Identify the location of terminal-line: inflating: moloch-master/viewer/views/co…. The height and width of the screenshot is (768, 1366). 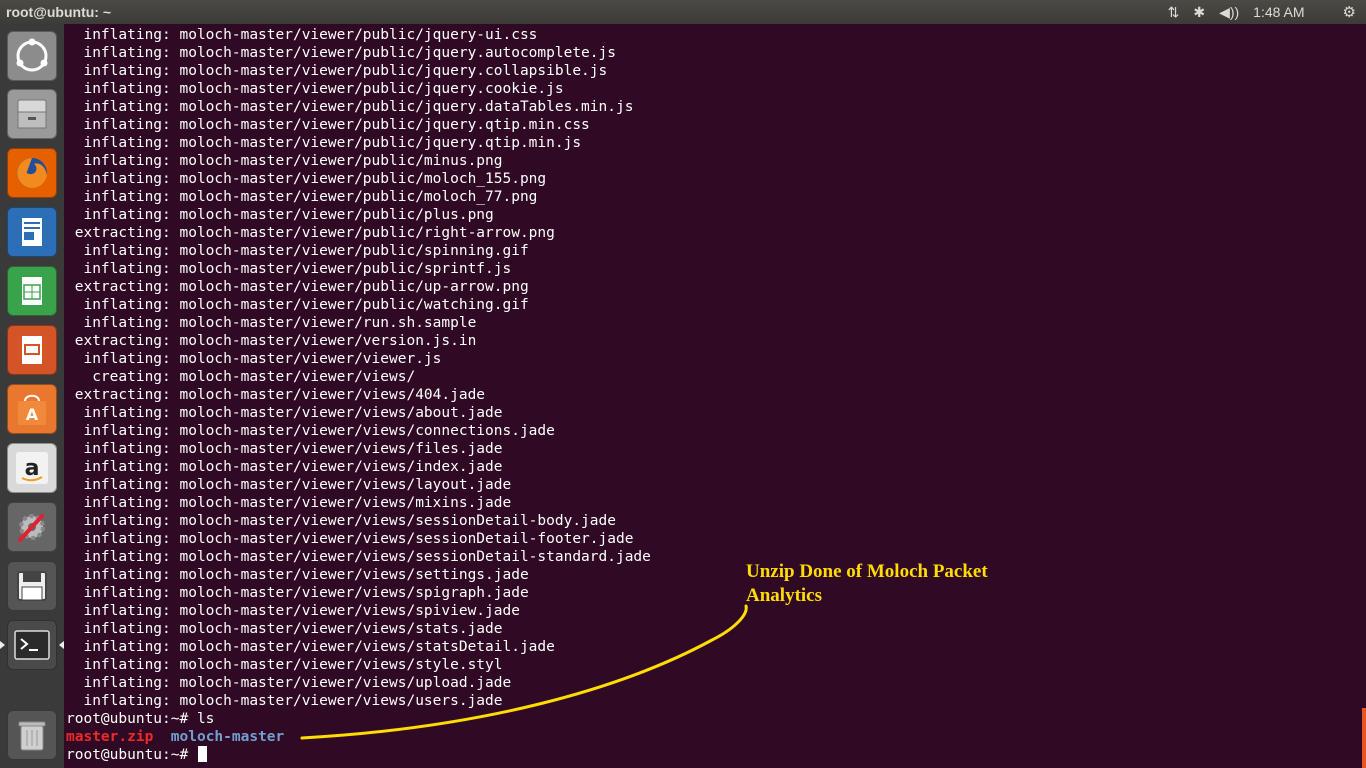
(310, 431).